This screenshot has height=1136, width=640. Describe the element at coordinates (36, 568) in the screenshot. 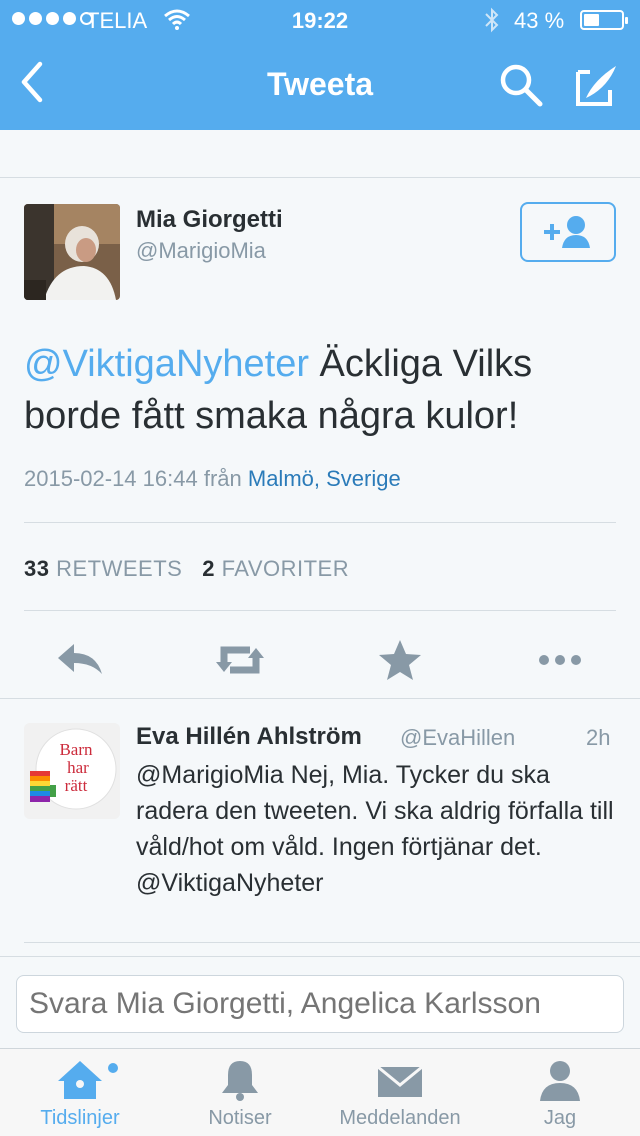

I see `retweet-count: 33` at that location.